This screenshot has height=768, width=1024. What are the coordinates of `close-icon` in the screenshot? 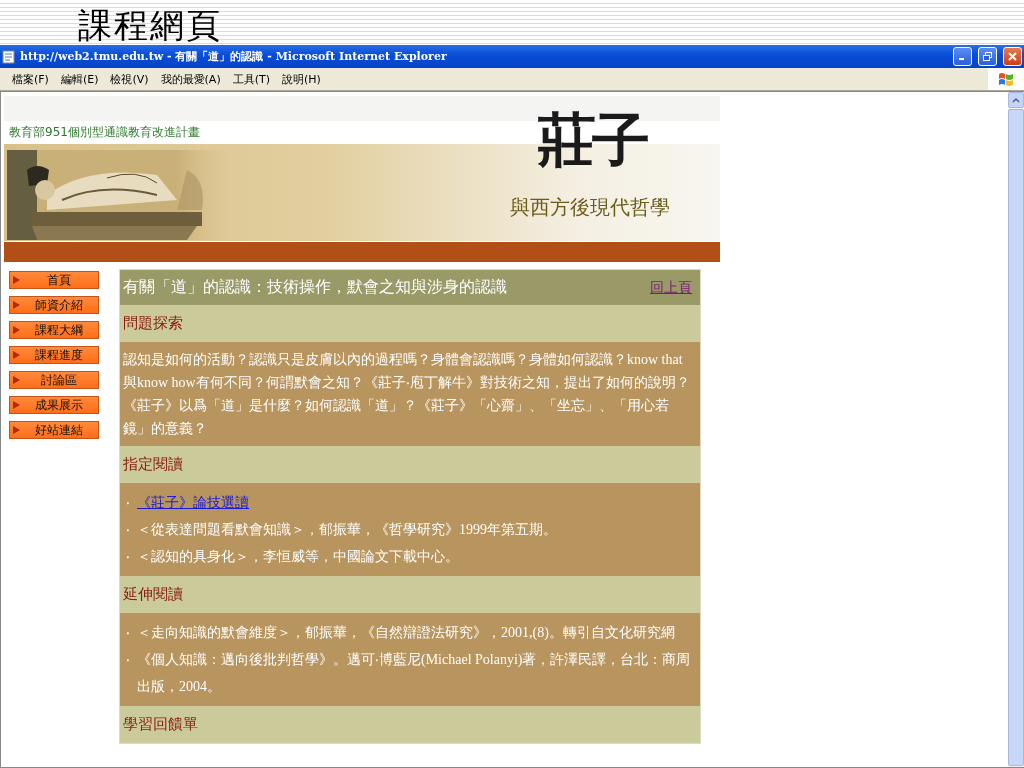 It's located at (1012, 56).